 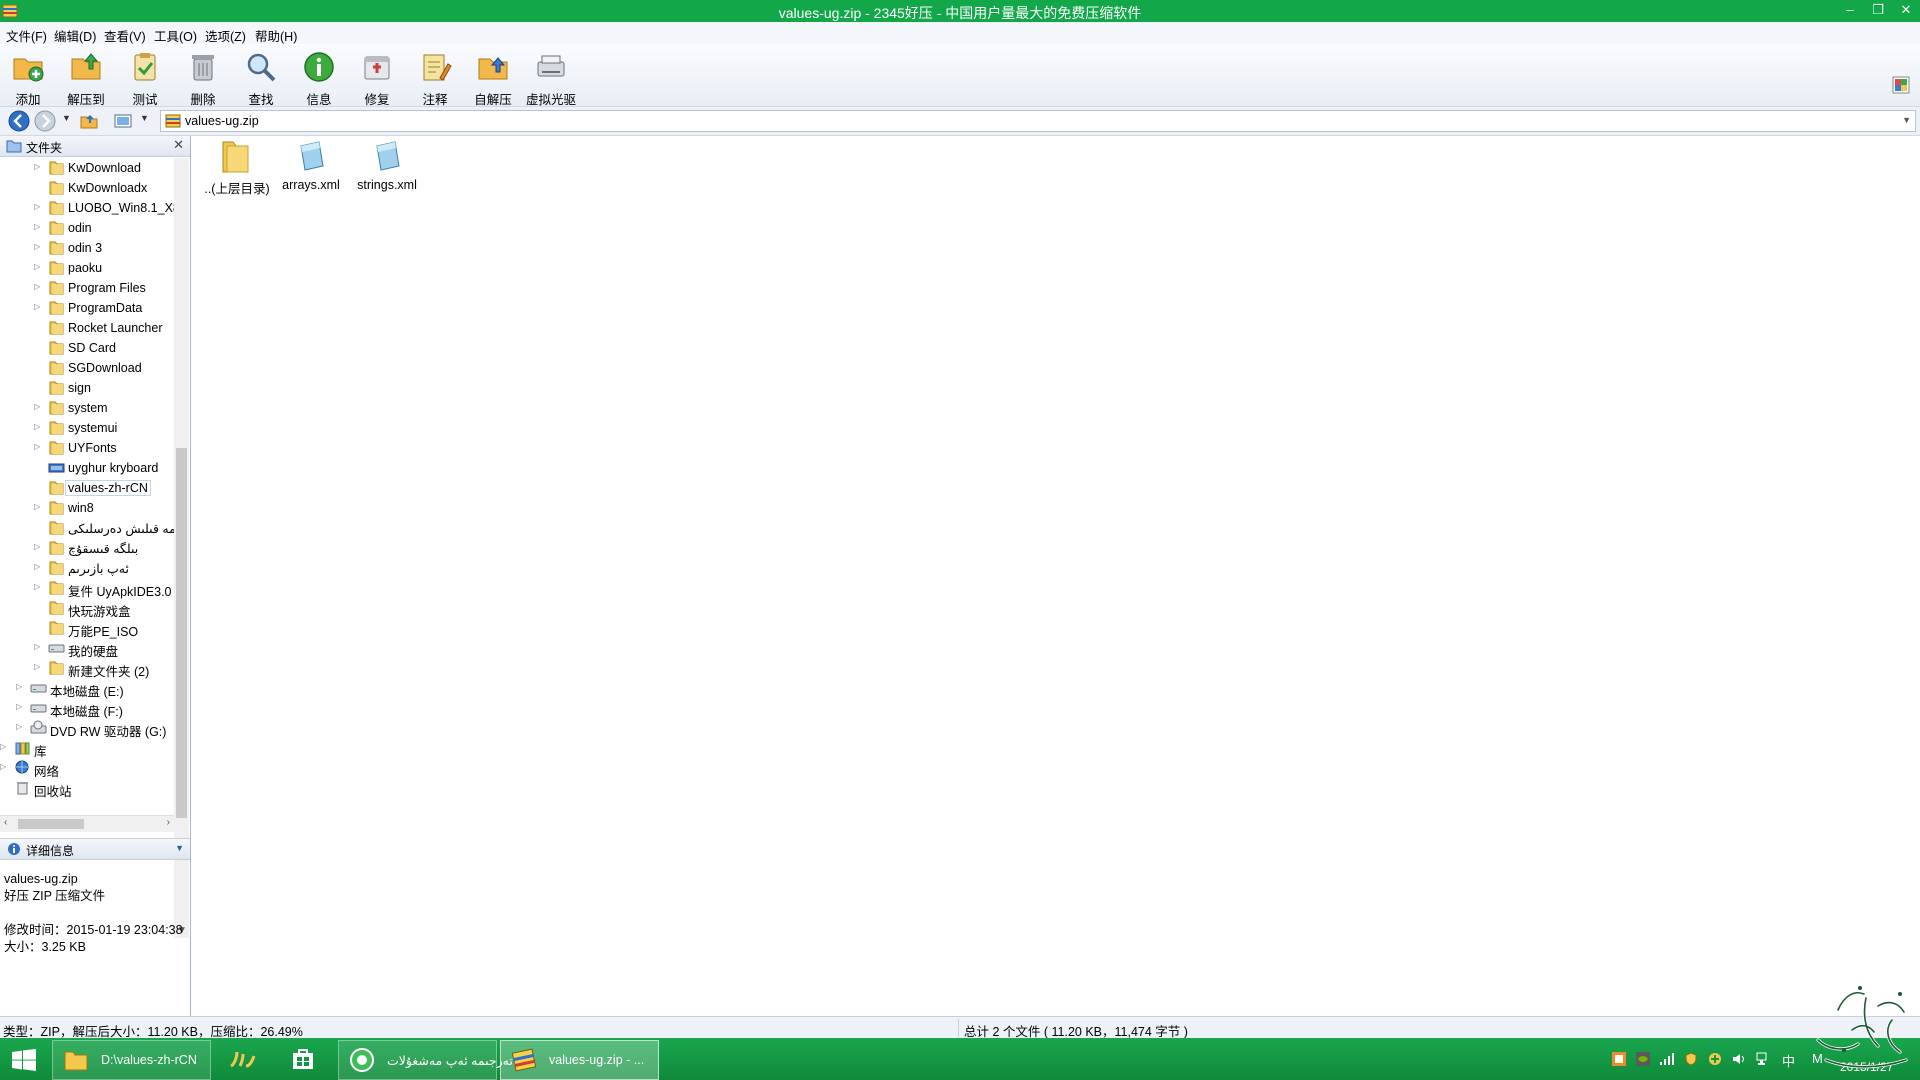 I want to click on tree-vertical-scrollbar: ▼, so click(x=181, y=548).